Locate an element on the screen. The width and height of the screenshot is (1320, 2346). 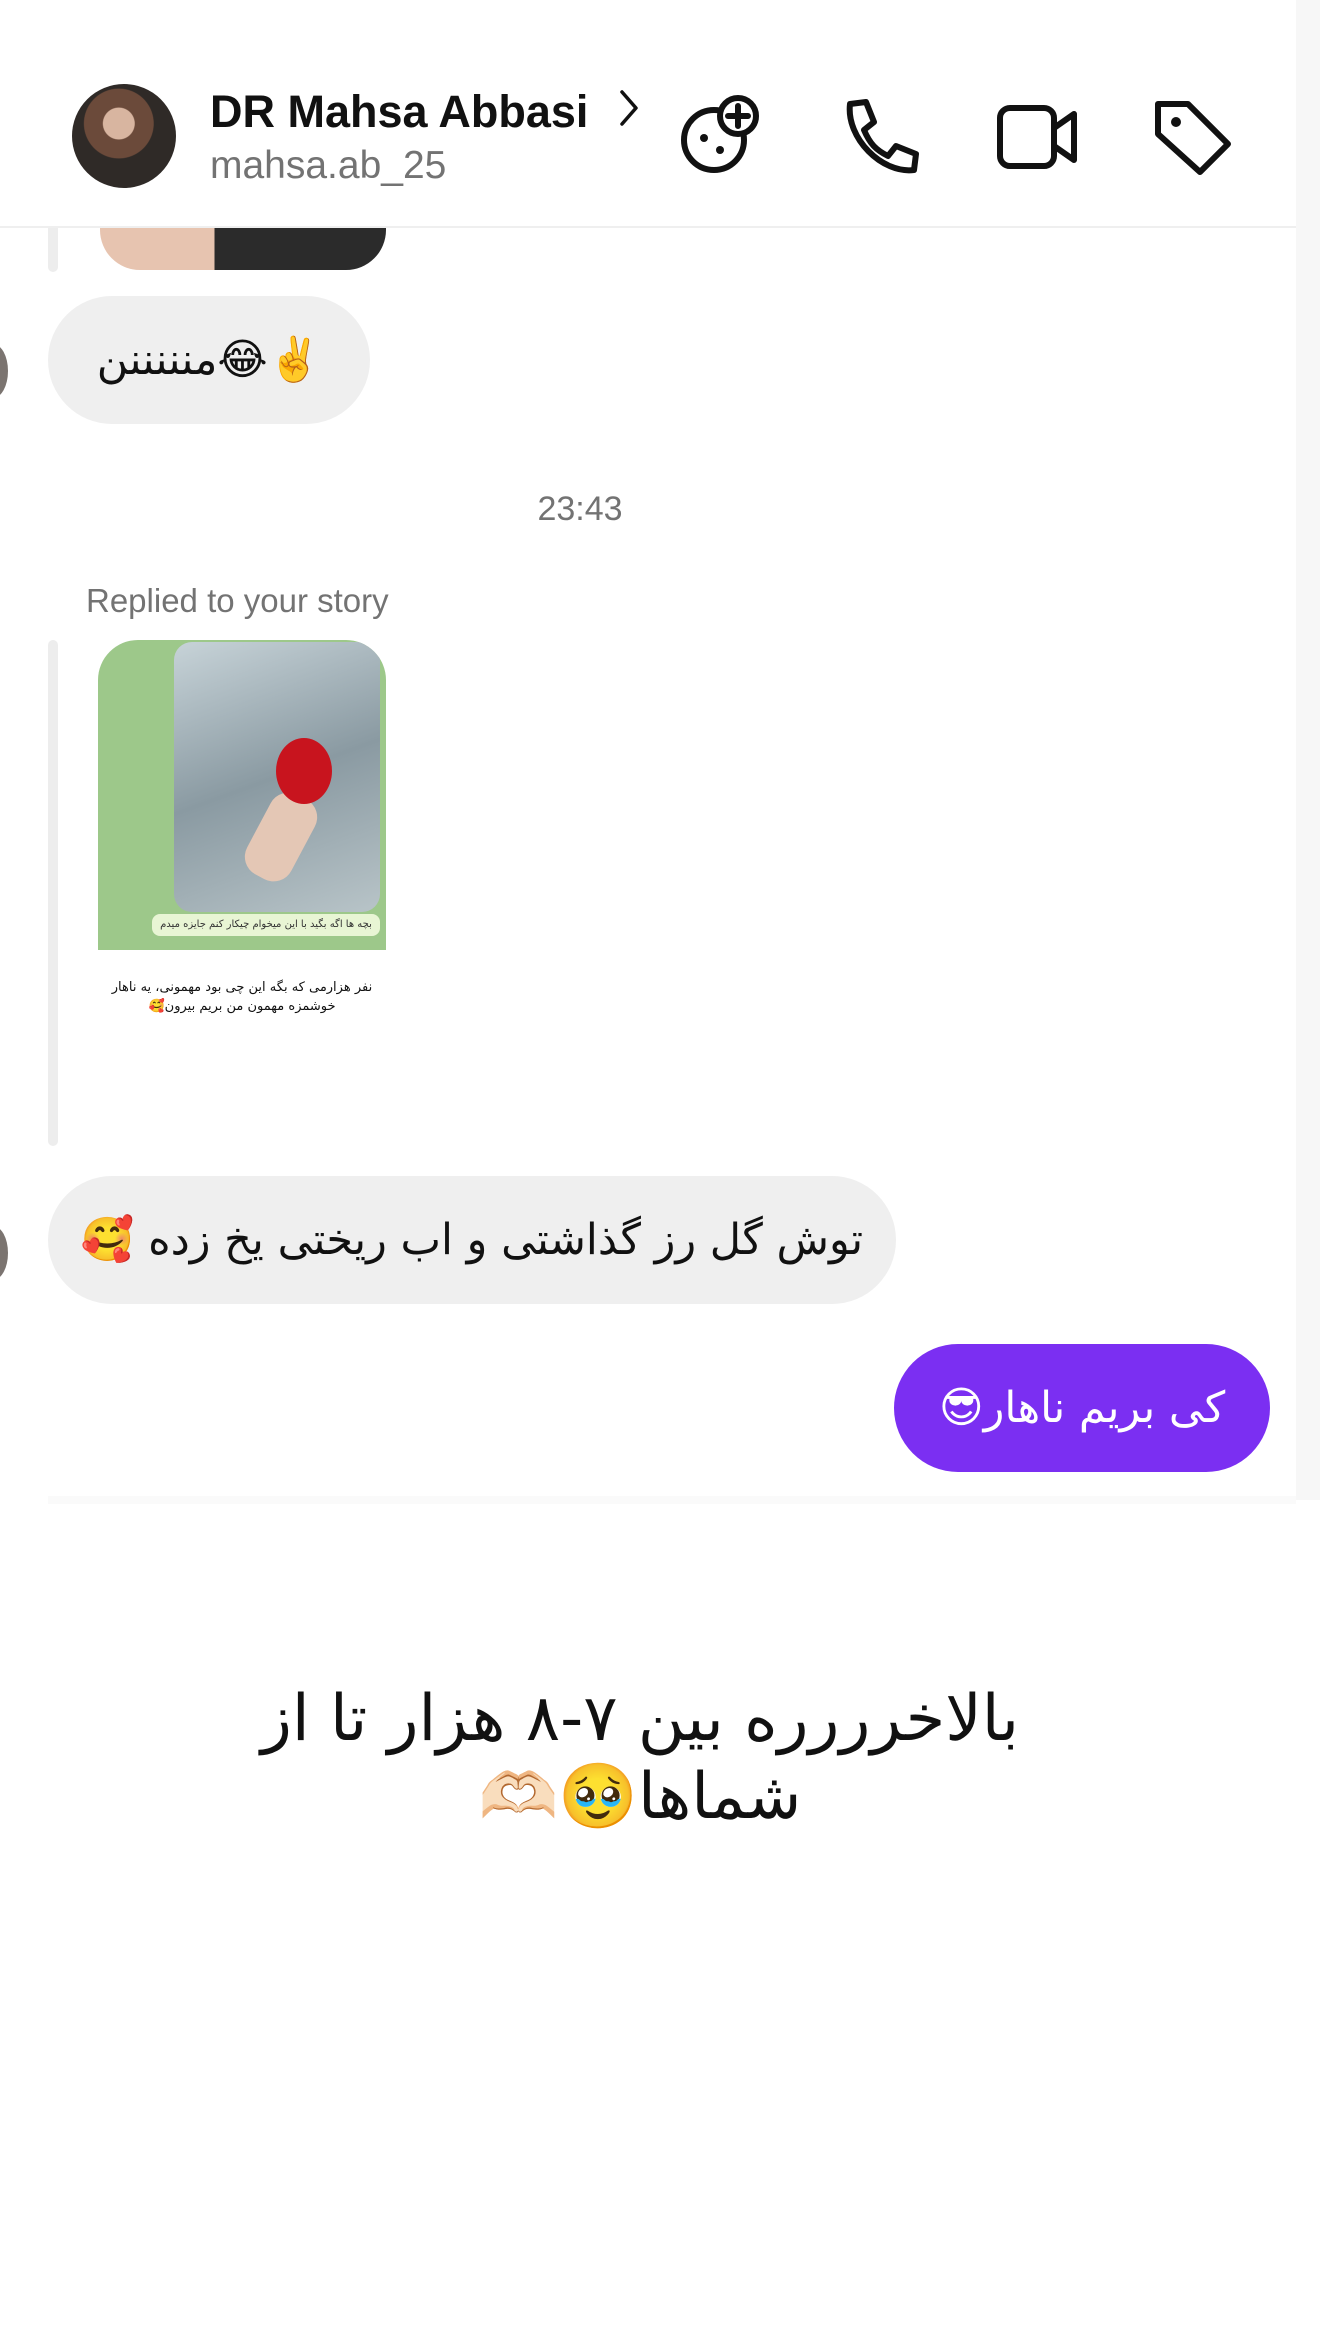
scroll-gutter is located at coordinates (1308, 750).